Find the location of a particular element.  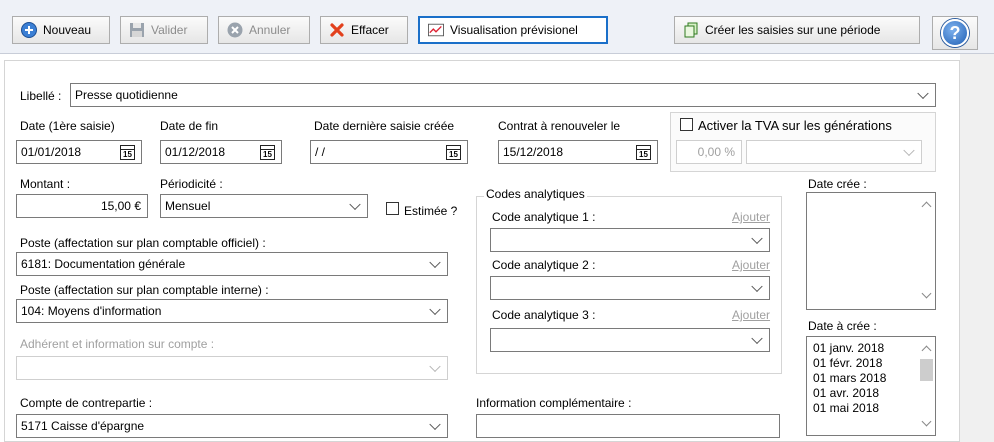

annuler-button: Annuler is located at coordinates (264, 30).